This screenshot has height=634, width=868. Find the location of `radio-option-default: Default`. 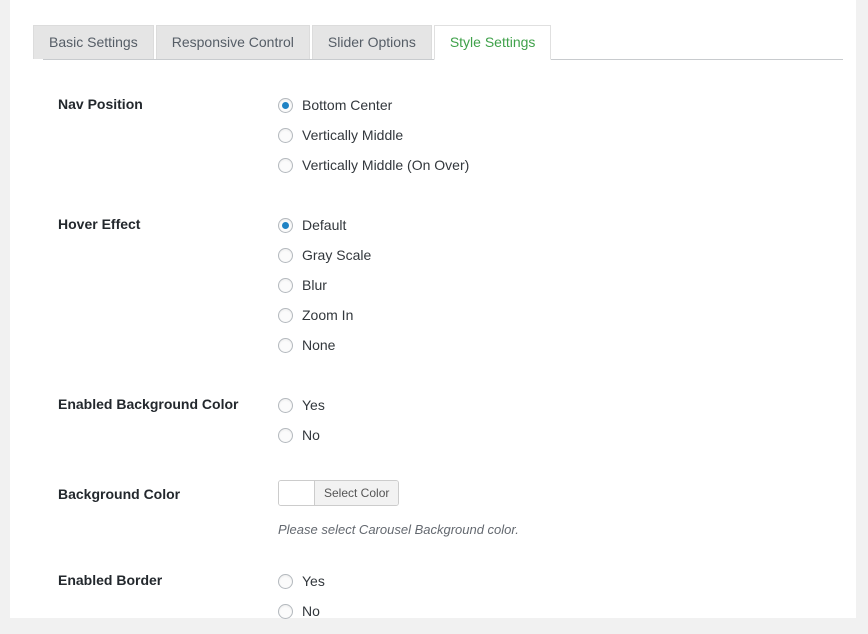

radio-option-default: Default is located at coordinates (548, 225).